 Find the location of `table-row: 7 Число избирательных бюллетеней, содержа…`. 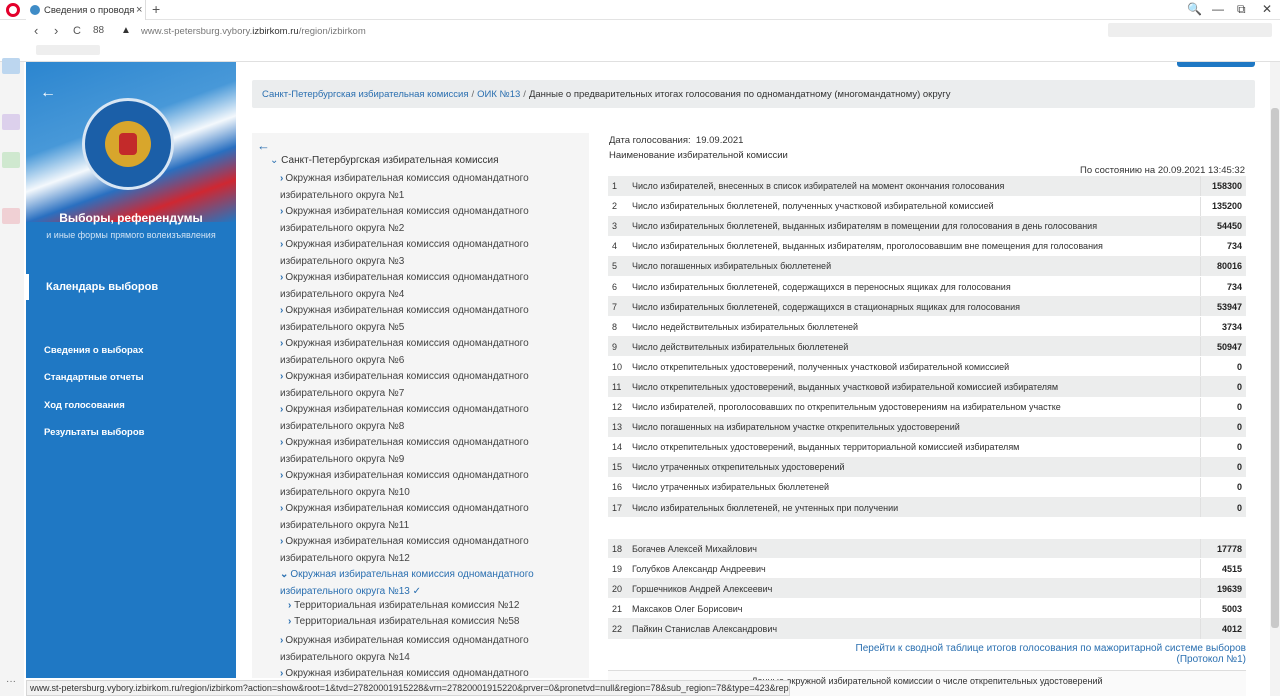

table-row: 7 Число избирательных бюллетеней, содержа… is located at coordinates (927, 307).